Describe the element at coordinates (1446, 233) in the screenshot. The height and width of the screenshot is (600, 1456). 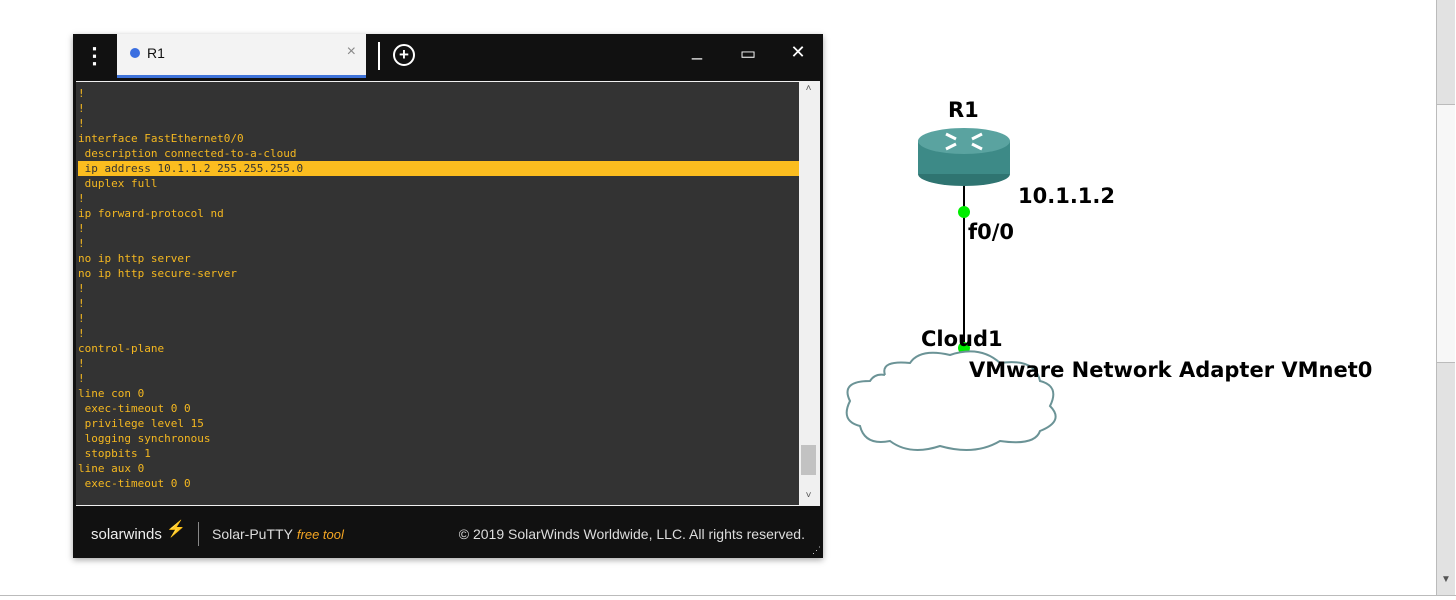
I see `scrollbar-thumb` at that location.